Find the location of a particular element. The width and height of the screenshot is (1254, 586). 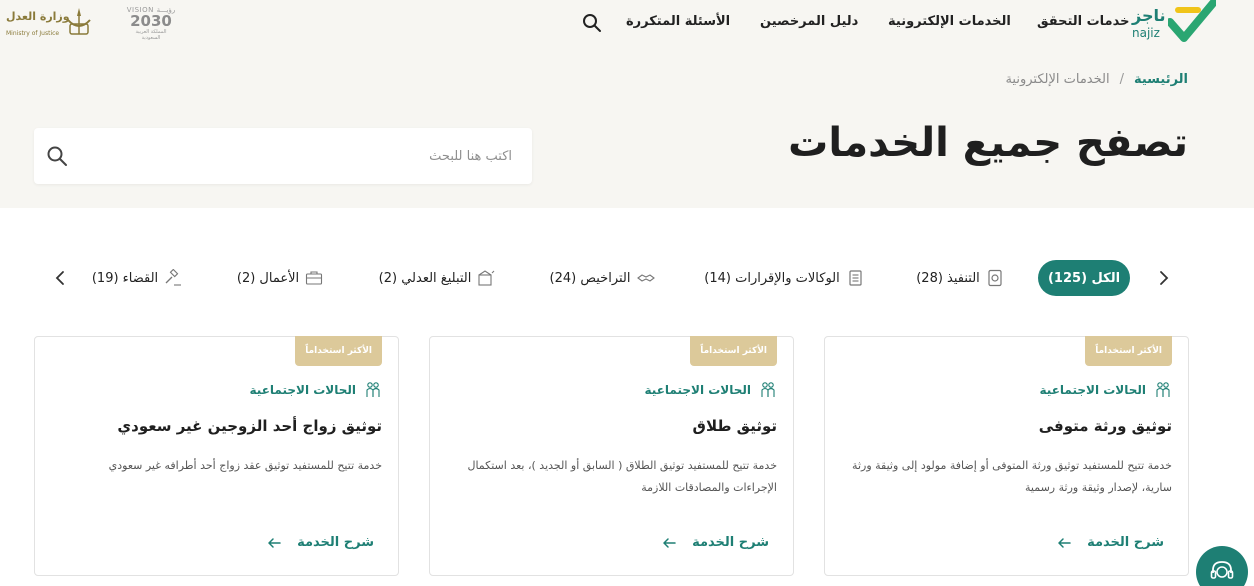

tab-all: الكل (125) is located at coordinates (1084, 278).